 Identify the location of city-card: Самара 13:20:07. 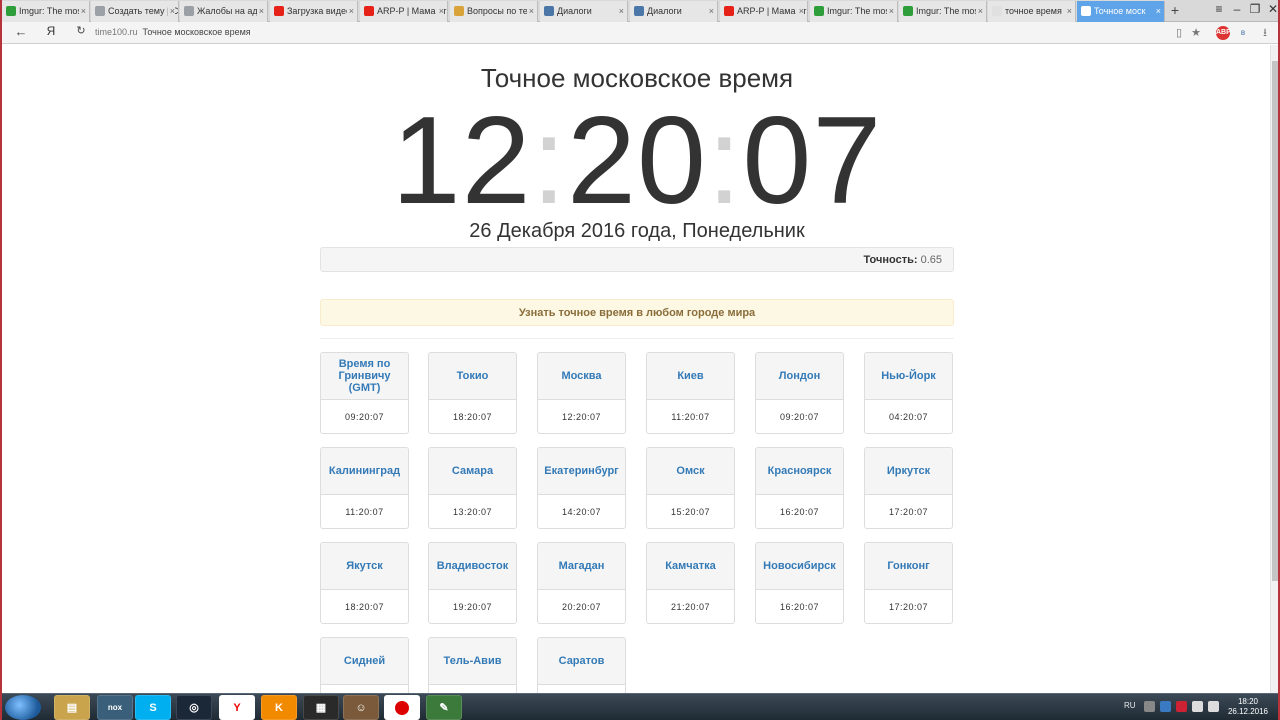
(472, 488).